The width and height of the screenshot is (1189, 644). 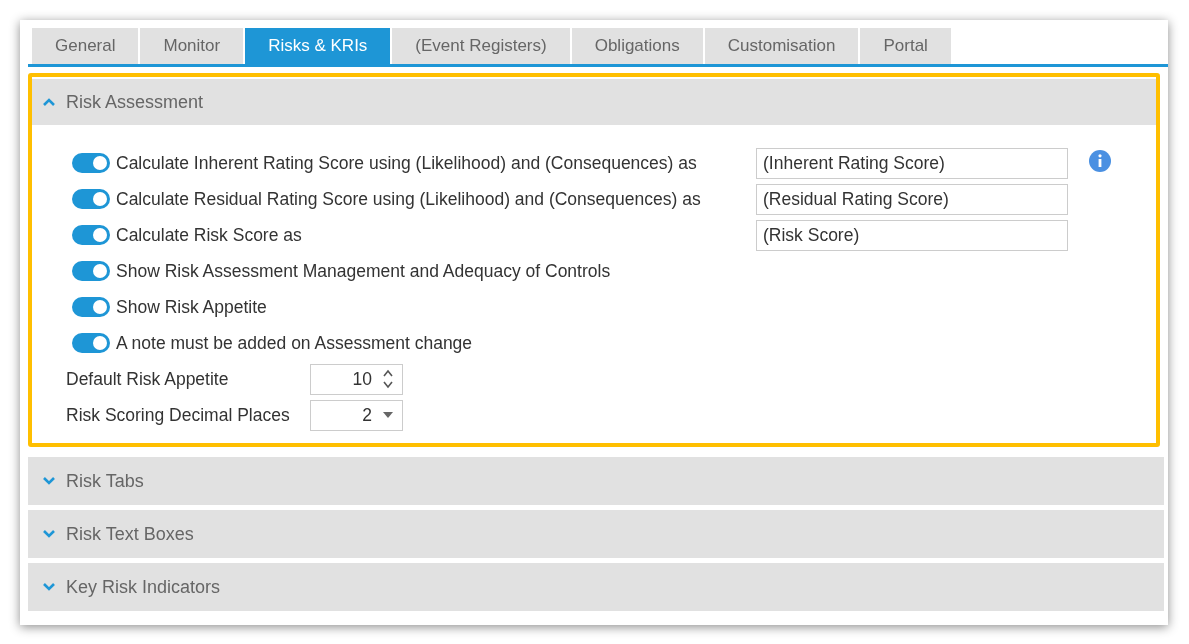 What do you see at coordinates (192, 46) in the screenshot?
I see `tab: Monitor` at bounding box center [192, 46].